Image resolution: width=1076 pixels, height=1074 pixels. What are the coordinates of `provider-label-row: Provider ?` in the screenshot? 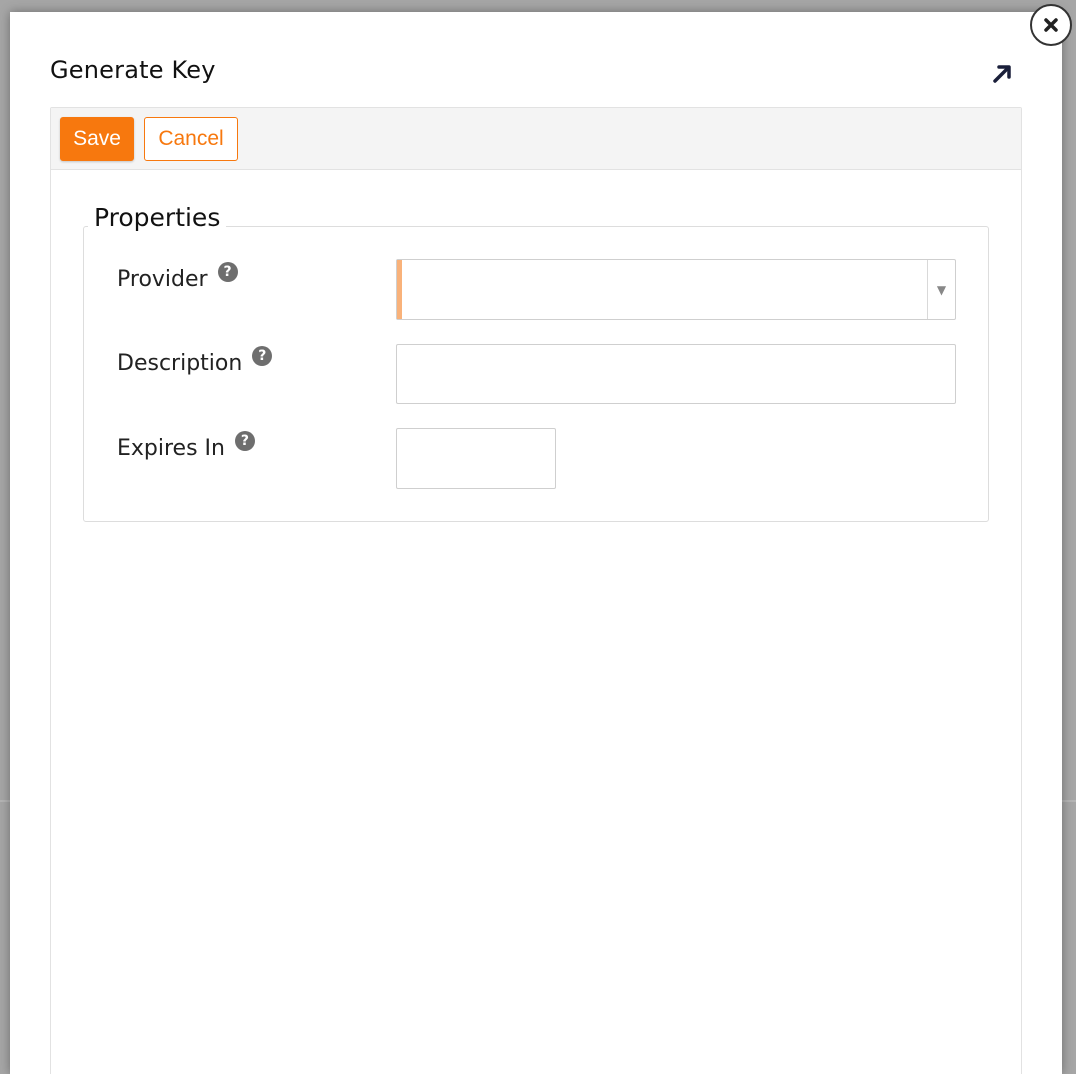 It's located at (177, 276).